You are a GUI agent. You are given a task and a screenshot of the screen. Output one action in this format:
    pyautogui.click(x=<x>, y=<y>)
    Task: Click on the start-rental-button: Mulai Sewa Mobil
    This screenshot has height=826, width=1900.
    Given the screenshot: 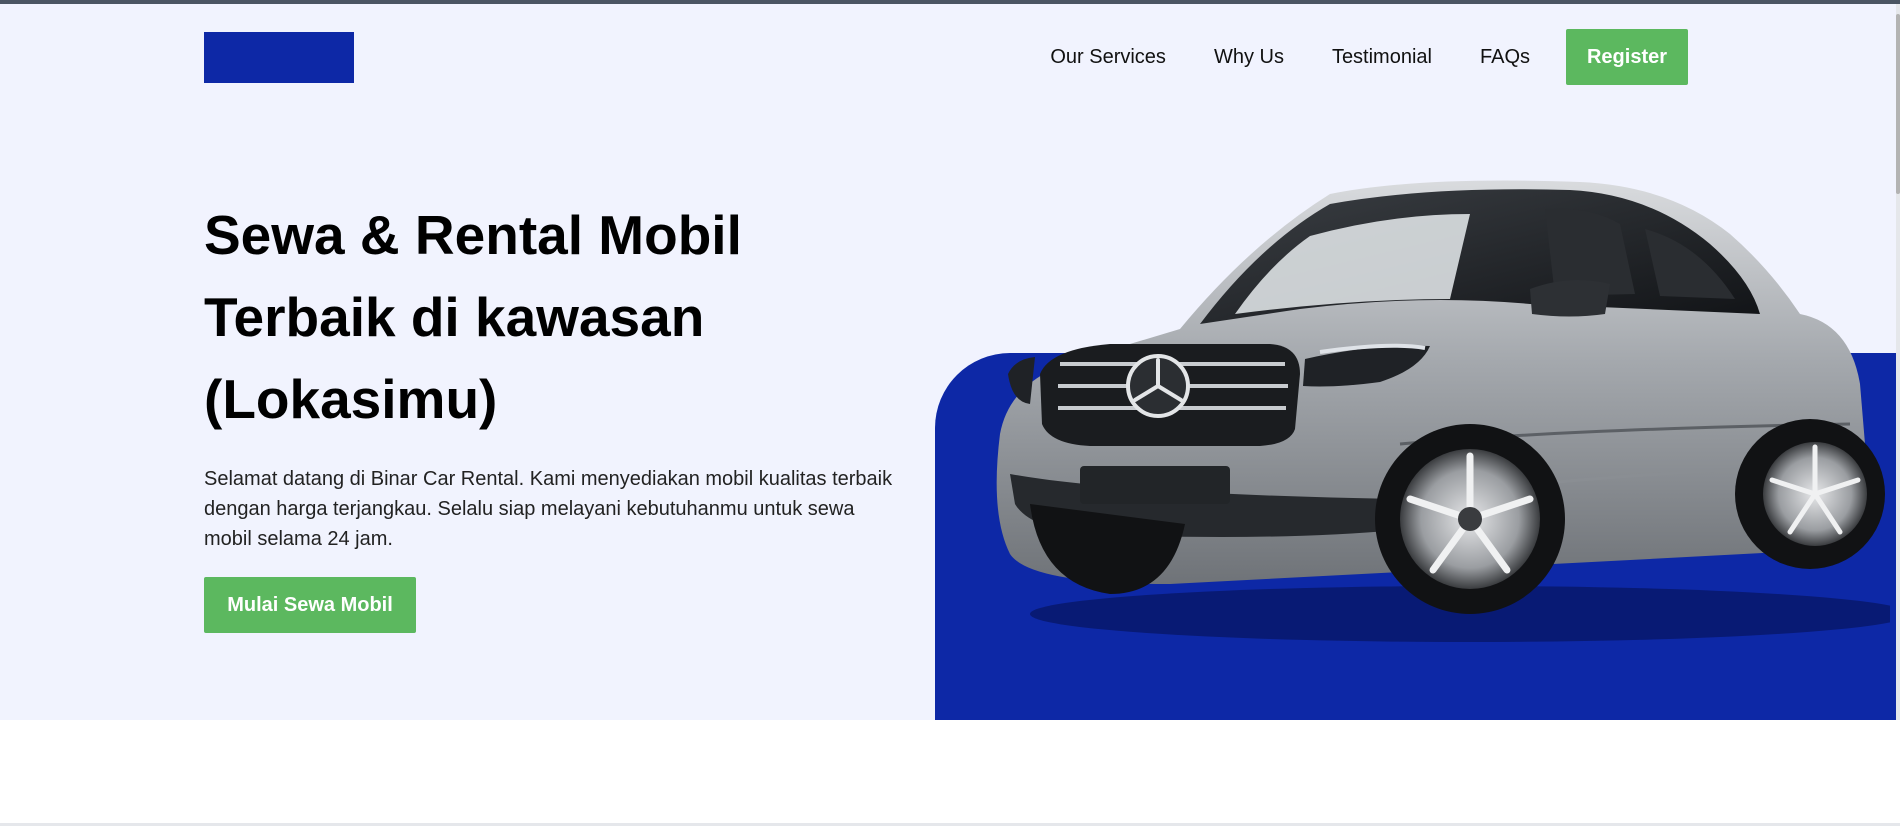 What is the action you would take?
    pyautogui.click(x=310, y=605)
    